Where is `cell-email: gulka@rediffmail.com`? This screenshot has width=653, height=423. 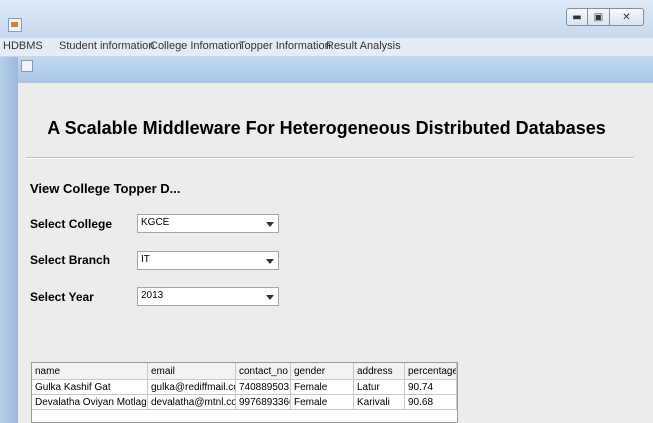 cell-email: gulka@rediffmail.com is located at coordinates (192, 387).